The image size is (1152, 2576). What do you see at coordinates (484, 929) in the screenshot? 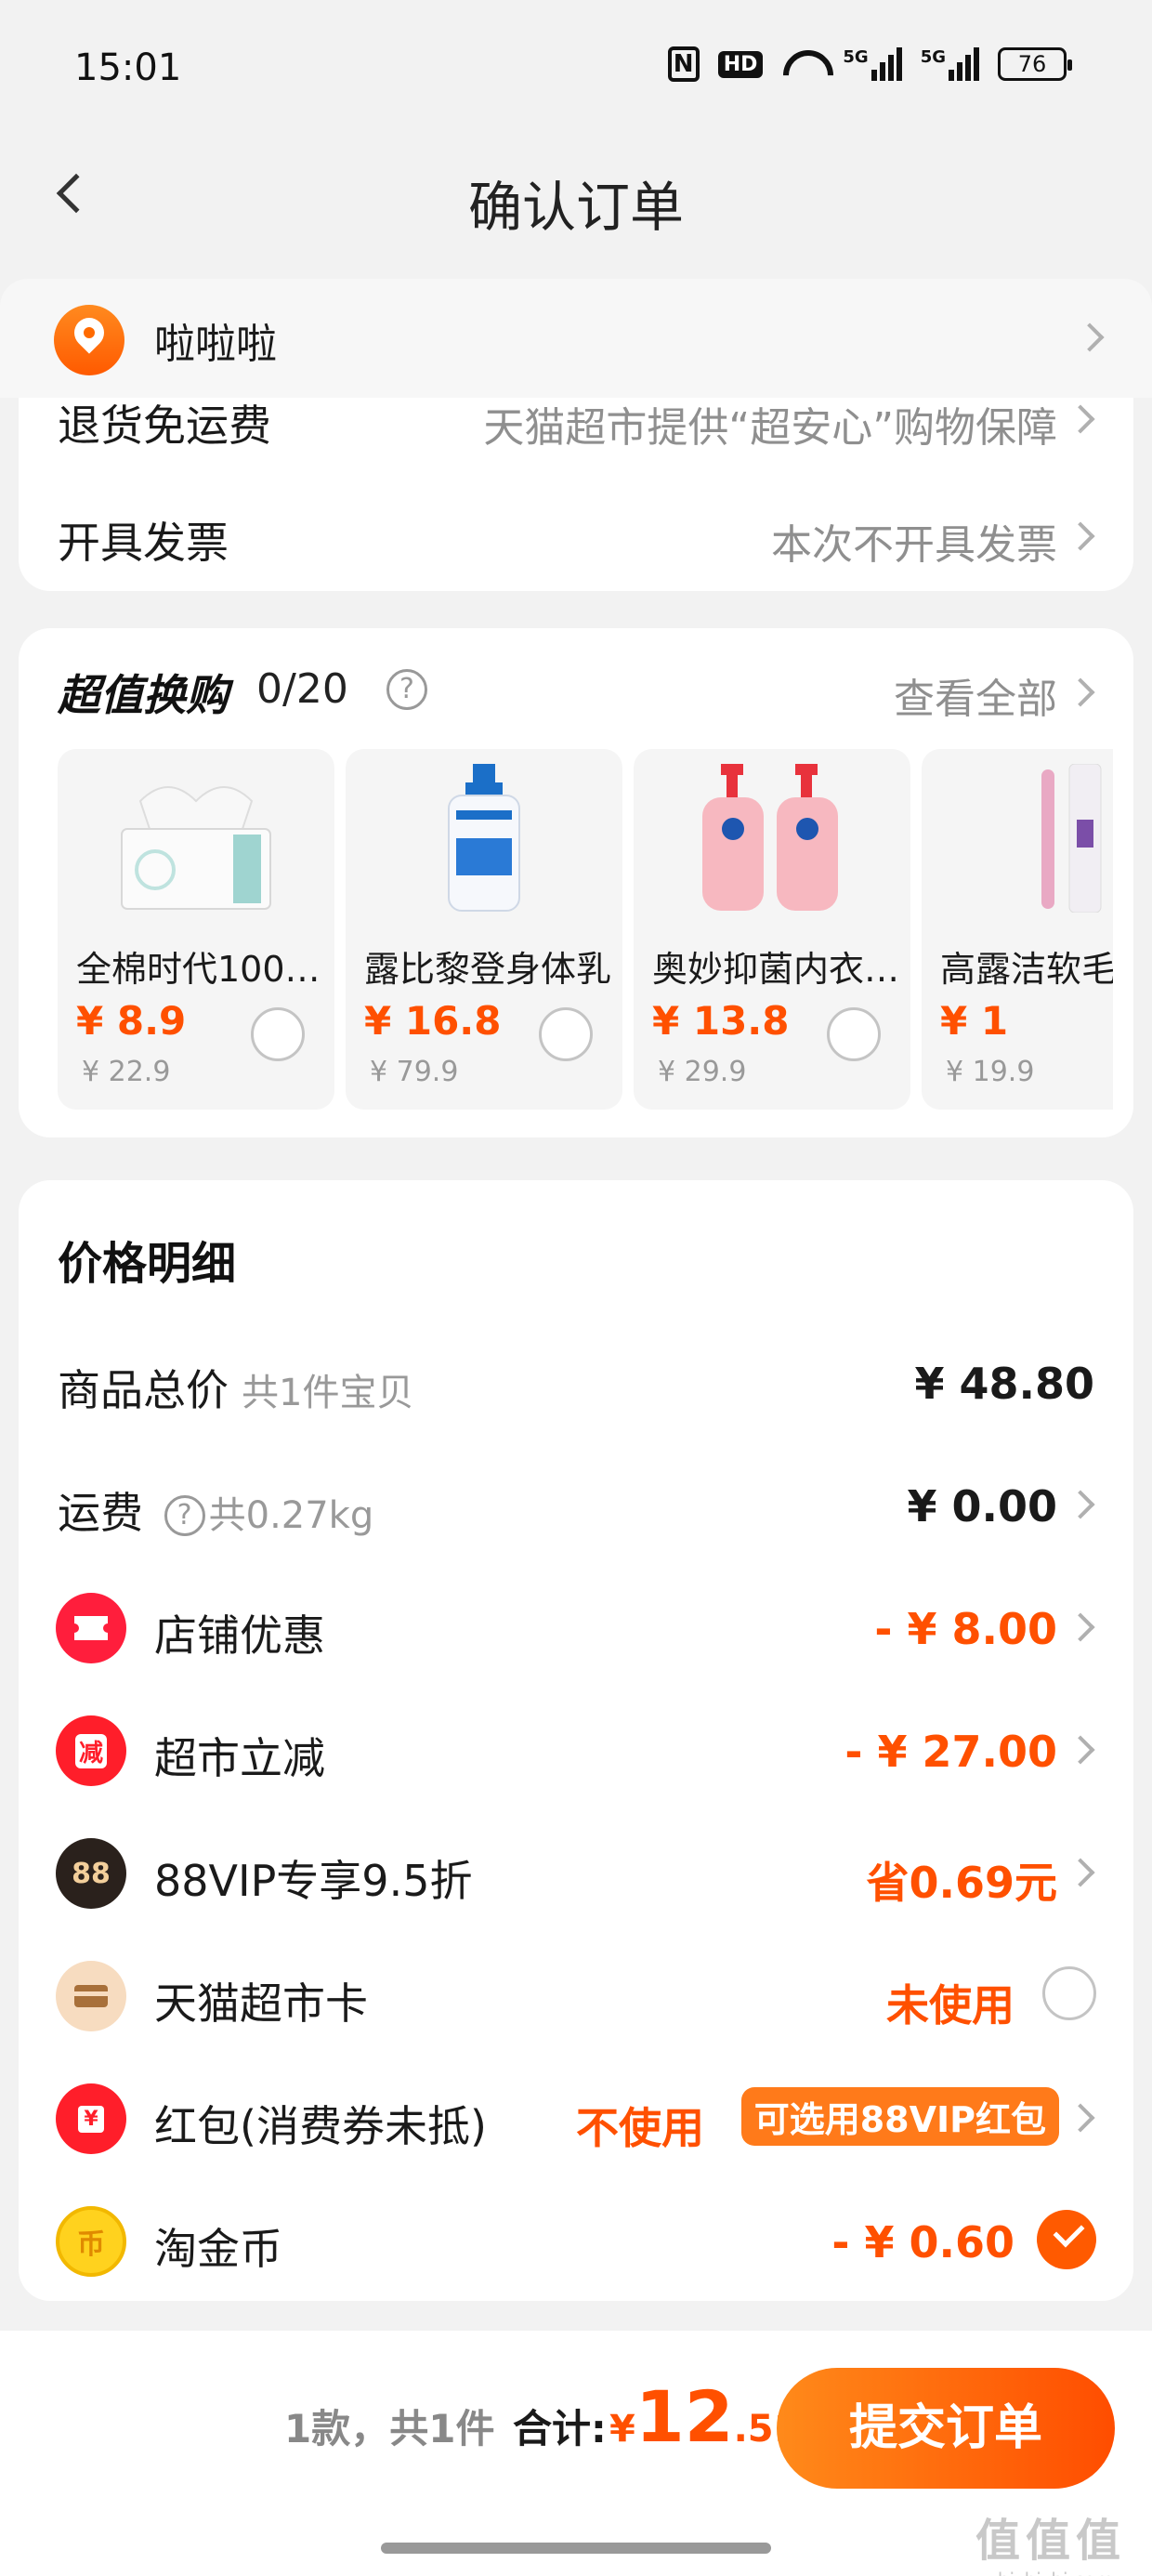
I see `exchange-item: 露比黎登身体乳 ¥ 16.8 ¥ 79.9` at bounding box center [484, 929].